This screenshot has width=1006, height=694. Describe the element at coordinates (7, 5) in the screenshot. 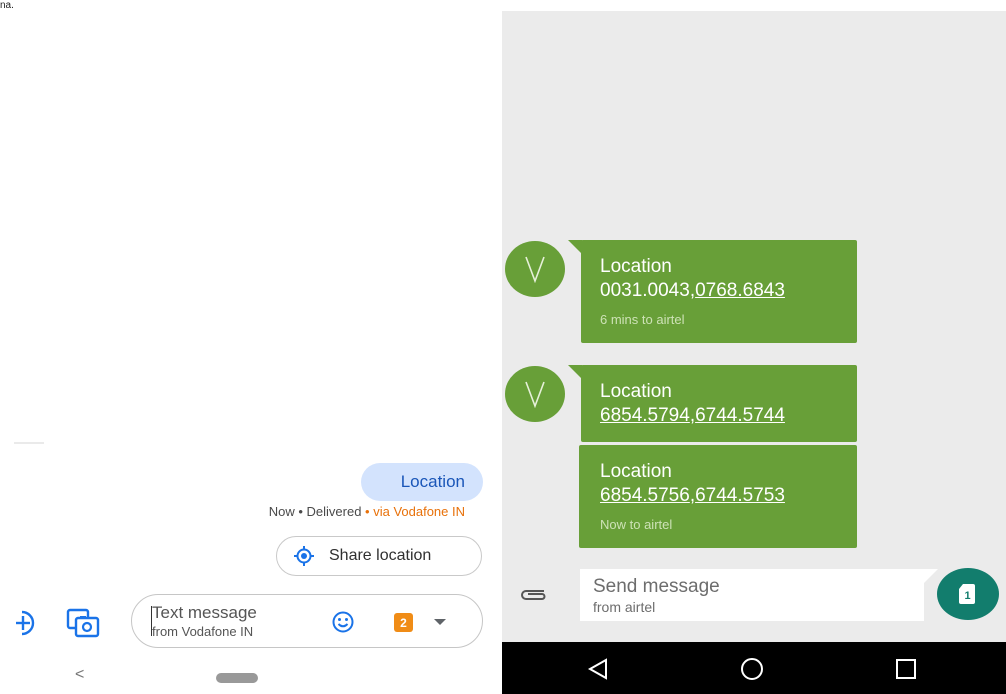

I see `corner-text: na.` at that location.